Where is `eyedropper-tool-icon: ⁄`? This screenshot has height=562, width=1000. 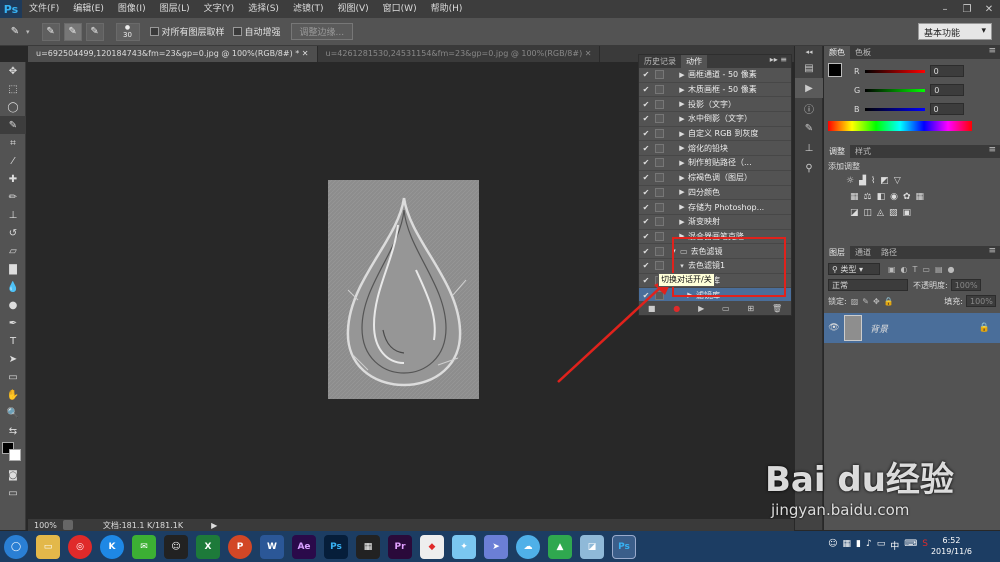
eyedropper-tool-icon: ⁄ is located at coordinates (13, 161).